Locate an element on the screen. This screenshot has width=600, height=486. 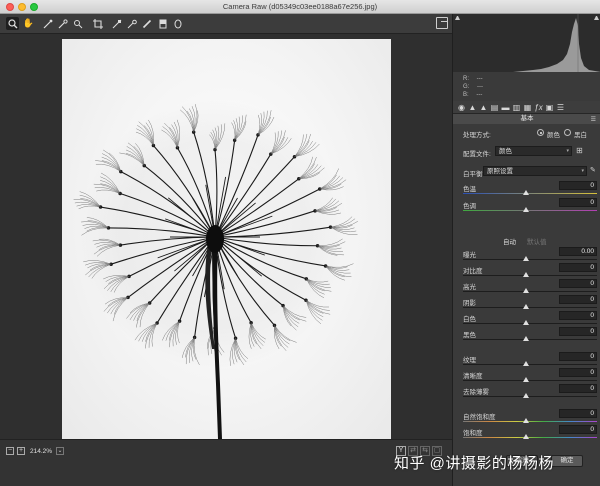
crop-icon is located at coordinates (97, 23).